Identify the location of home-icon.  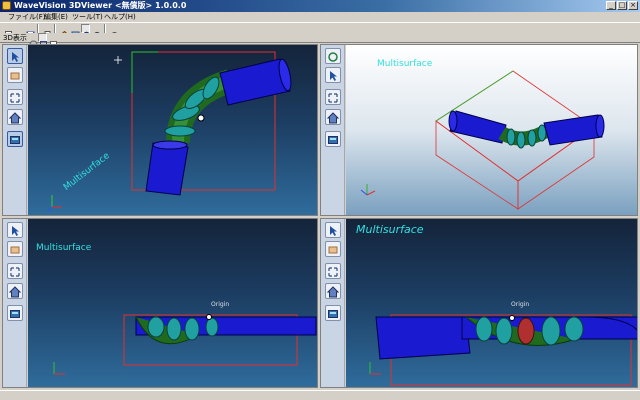
(64, 32).